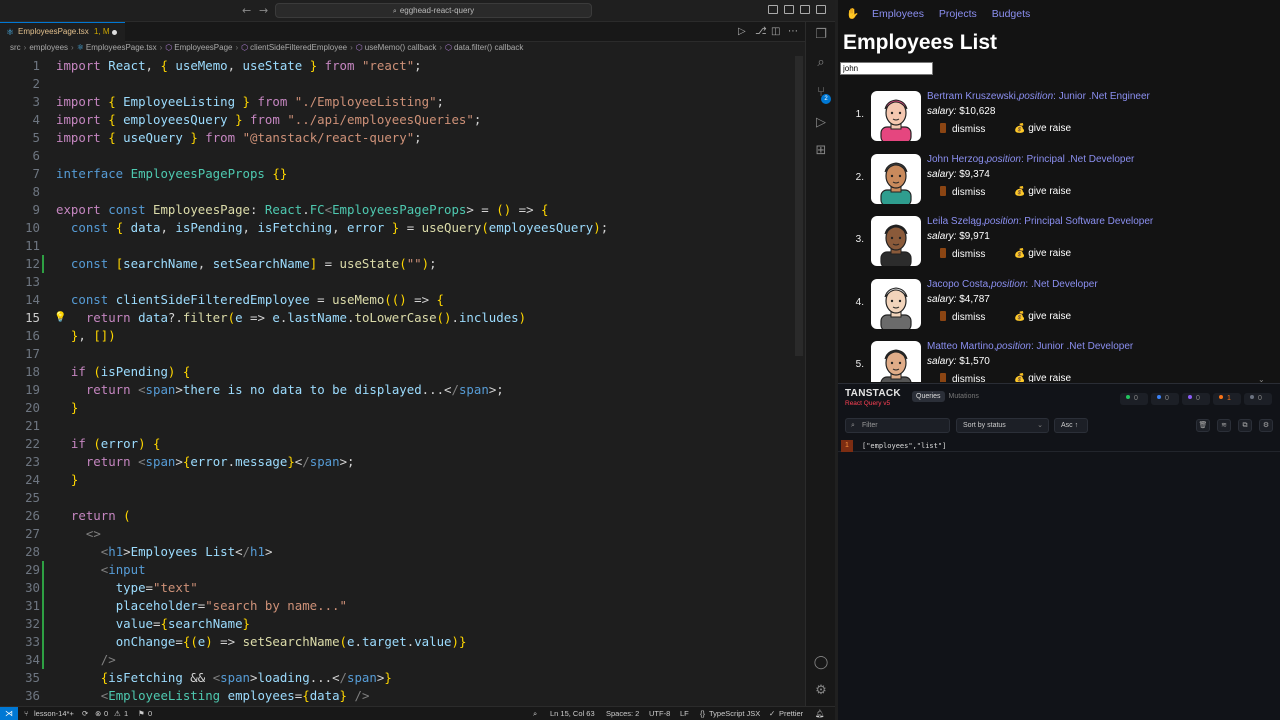 The width and height of the screenshot is (1280, 720). What do you see at coordinates (114, 32) in the screenshot?
I see `unsaved-dot-icon` at bounding box center [114, 32].